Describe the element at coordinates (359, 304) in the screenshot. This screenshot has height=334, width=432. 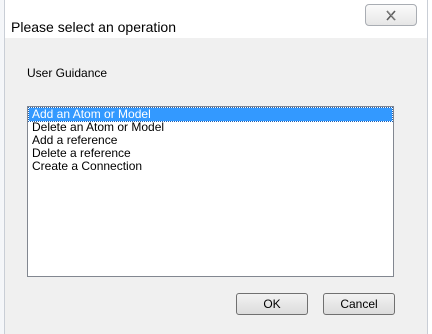
I see `cancel-button: Cancel` at that location.